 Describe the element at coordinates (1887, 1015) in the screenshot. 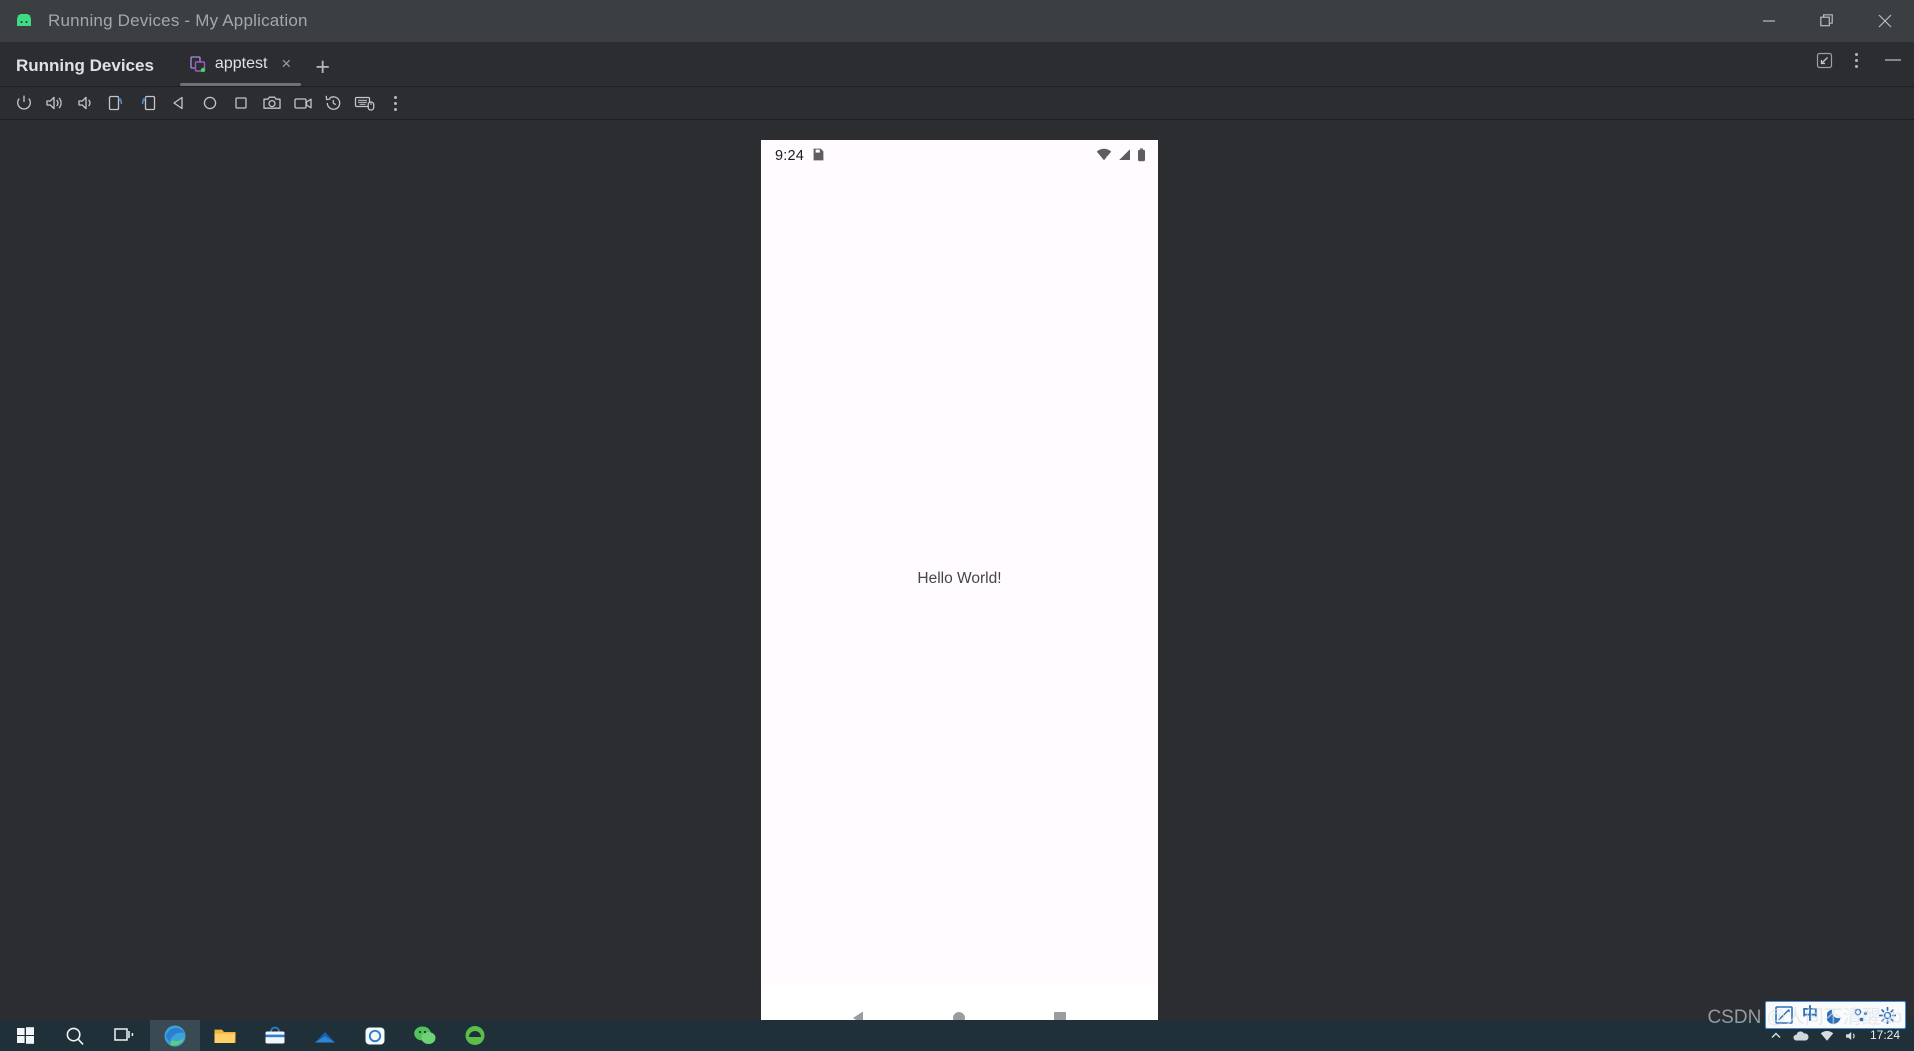

I see `ime-settings-icon` at that location.